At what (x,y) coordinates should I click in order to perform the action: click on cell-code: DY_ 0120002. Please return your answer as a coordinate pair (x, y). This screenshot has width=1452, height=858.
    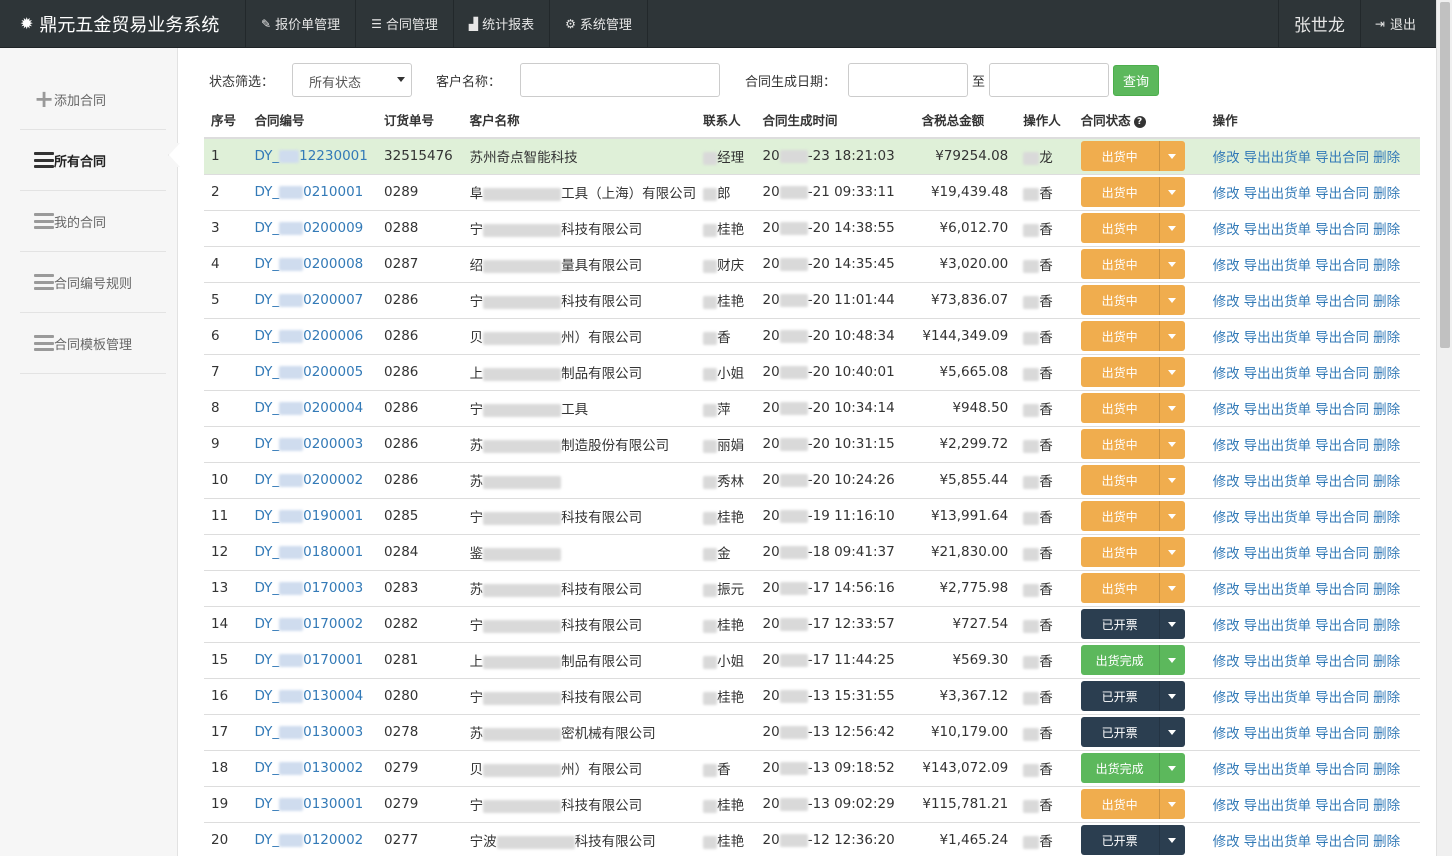
    Looking at the image, I should click on (312, 839).